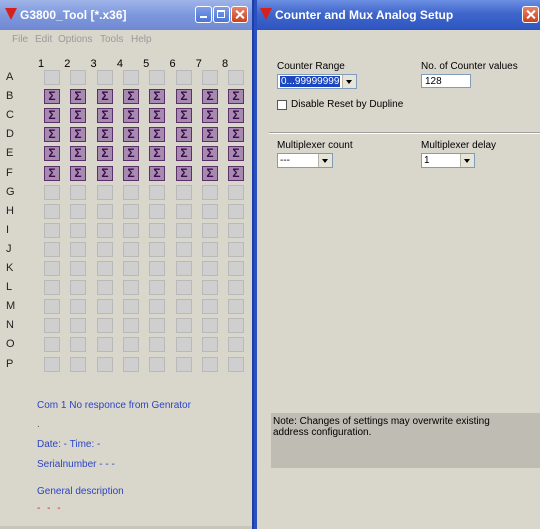  Describe the element at coordinates (446, 81) in the screenshot. I see `num-counter-values-input: 128` at that location.